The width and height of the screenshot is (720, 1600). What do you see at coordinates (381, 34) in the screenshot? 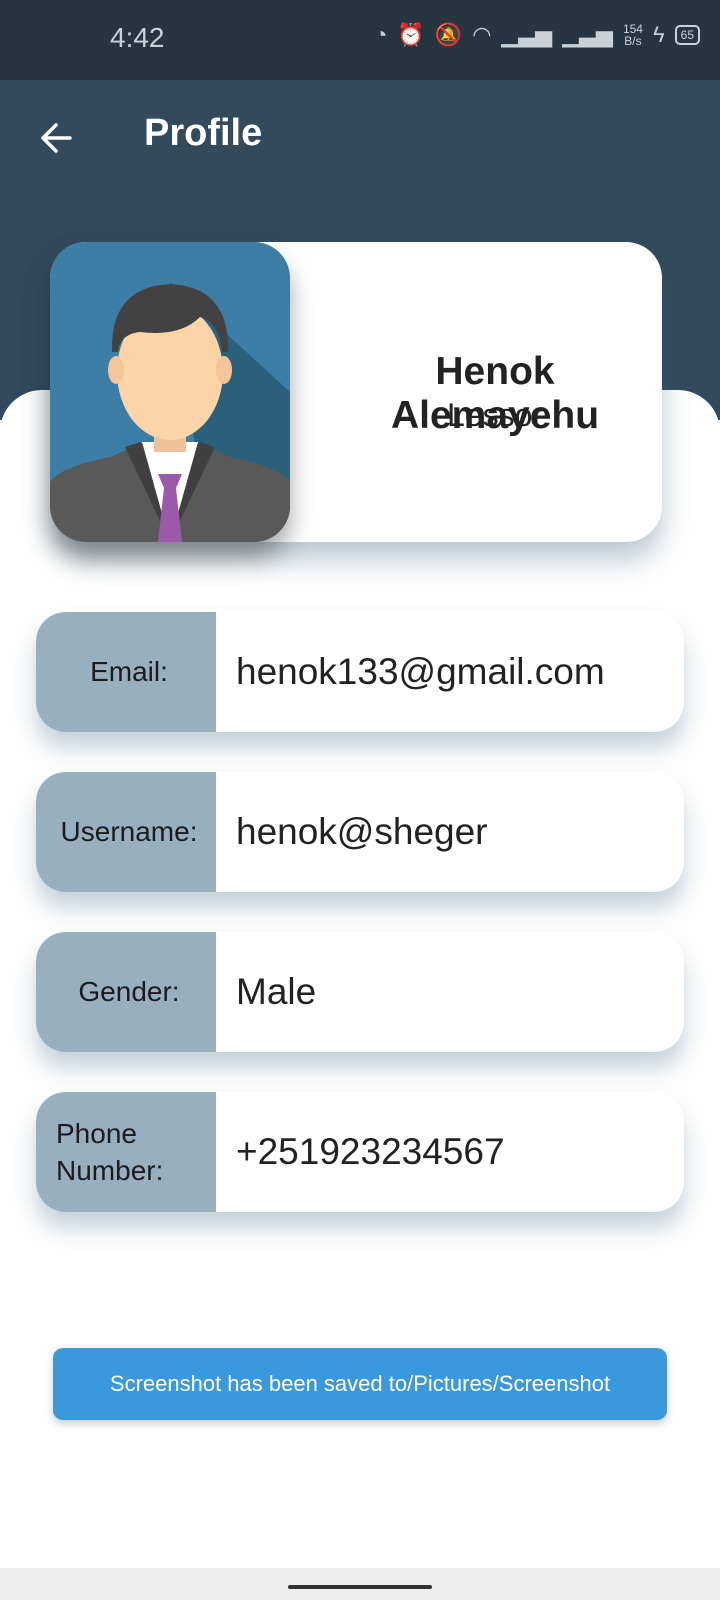
I see `data-saver-icon: ◔` at bounding box center [381, 34].